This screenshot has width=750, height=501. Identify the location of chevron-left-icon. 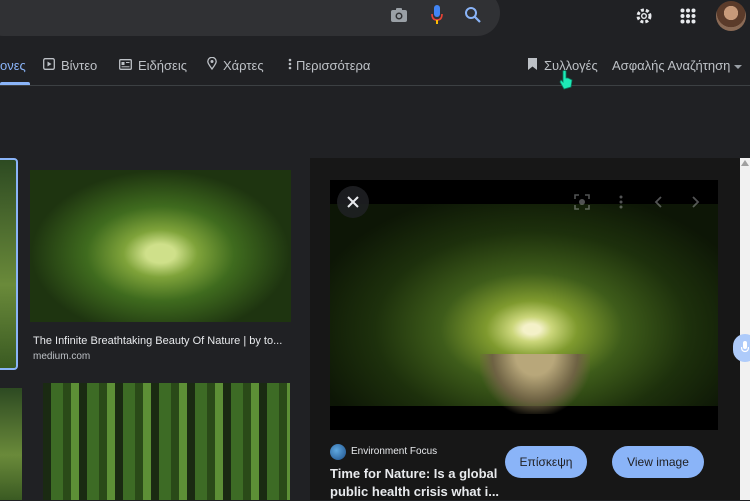
(658, 202).